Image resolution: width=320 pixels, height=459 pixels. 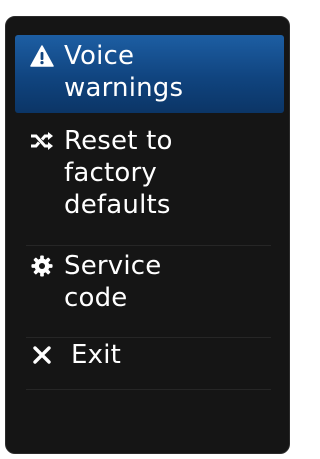 I want to click on menu-item-voice-warnings: Voice warnings, so click(x=149, y=74).